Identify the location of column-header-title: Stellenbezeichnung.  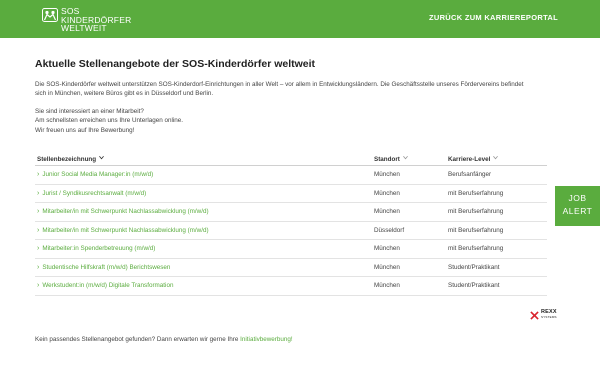
(204, 159).